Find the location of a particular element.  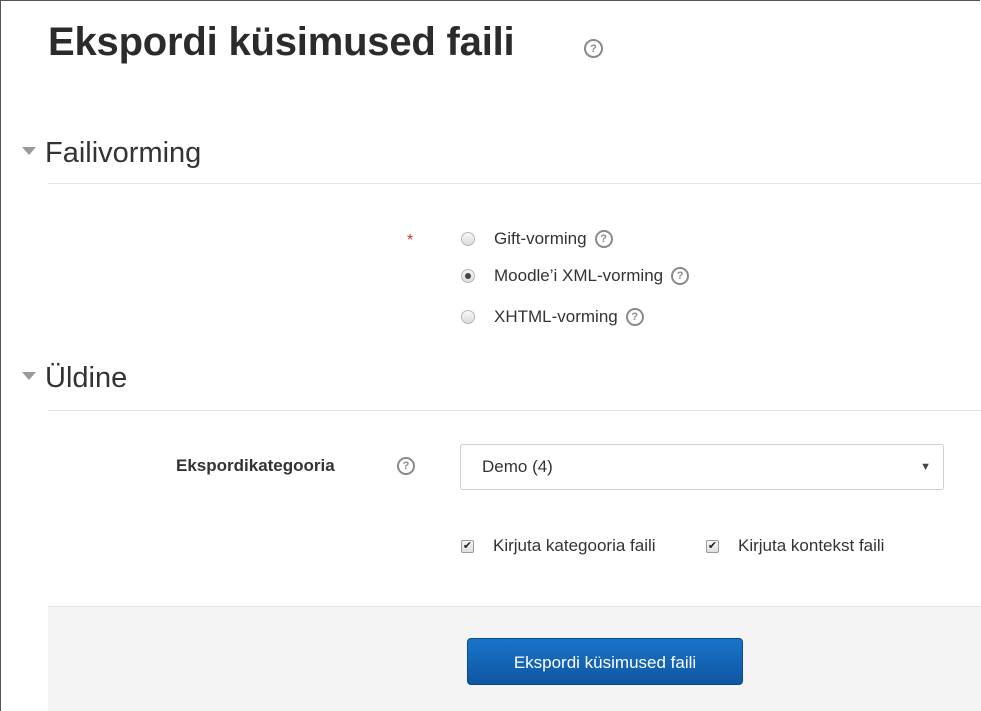

page-title: Ekspordi küsimused faili is located at coordinates (281, 42).